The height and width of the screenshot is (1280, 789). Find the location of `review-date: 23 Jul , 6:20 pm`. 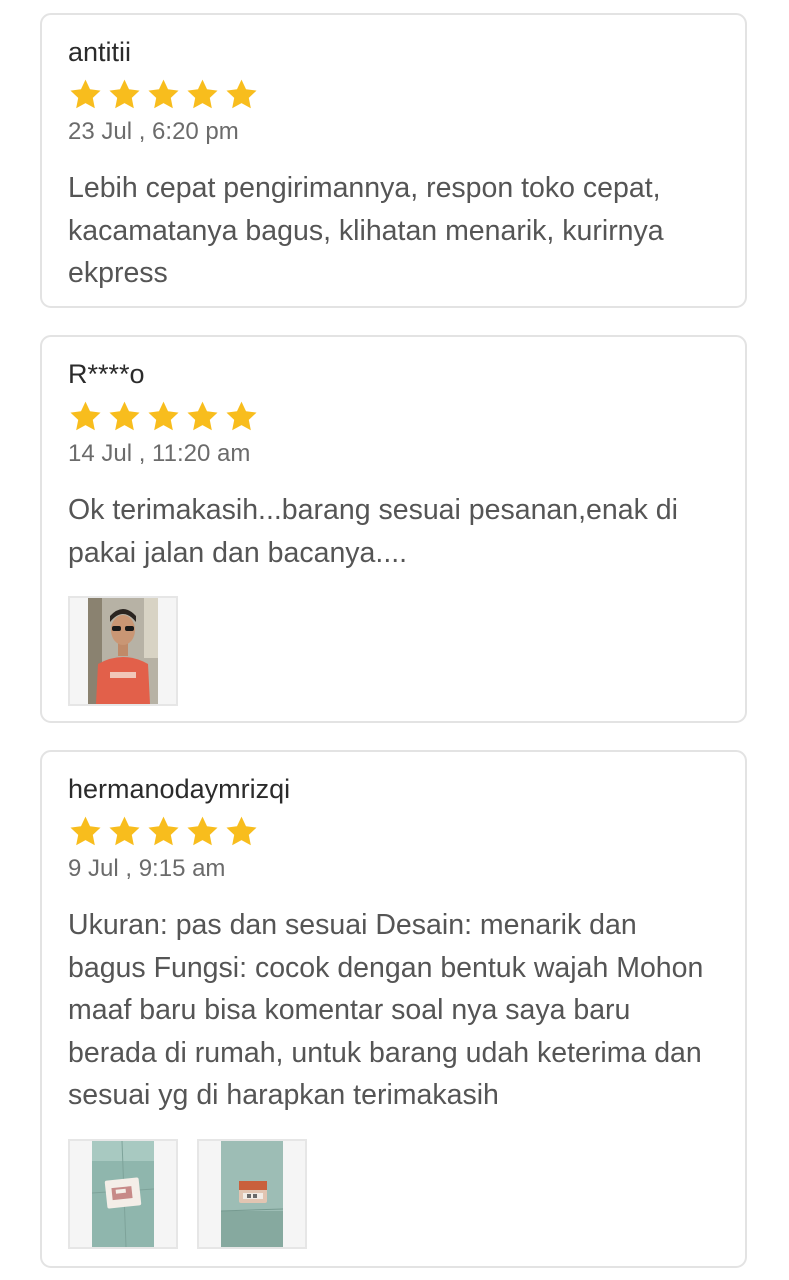

review-date: 23 Jul , 6:20 pm is located at coordinates (153, 131).